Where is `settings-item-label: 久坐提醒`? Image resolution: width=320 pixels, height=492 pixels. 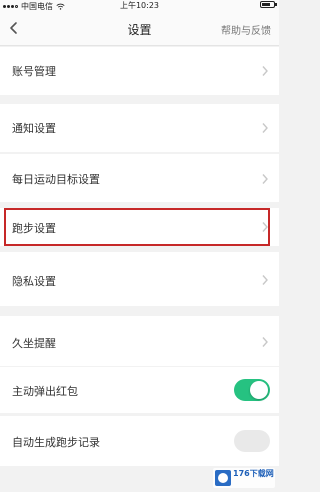 settings-item-label: 久坐提醒 is located at coordinates (34, 343).